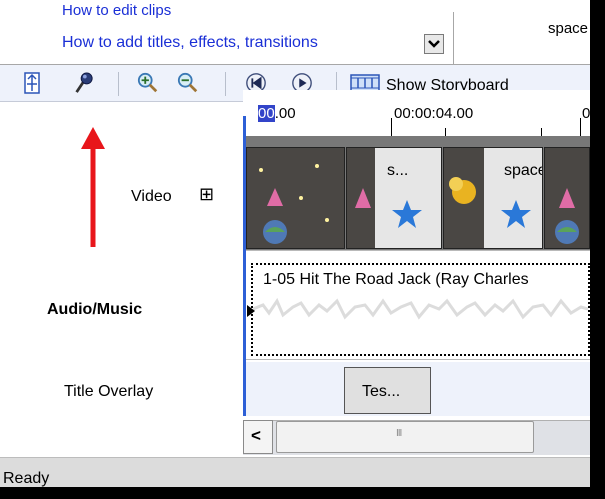 The width and height of the screenshot is (605, 499). What do you see at coordinates (188, 83) in the screenshot?
I see `zoom-out-icon` at bounding box center [188, 83].